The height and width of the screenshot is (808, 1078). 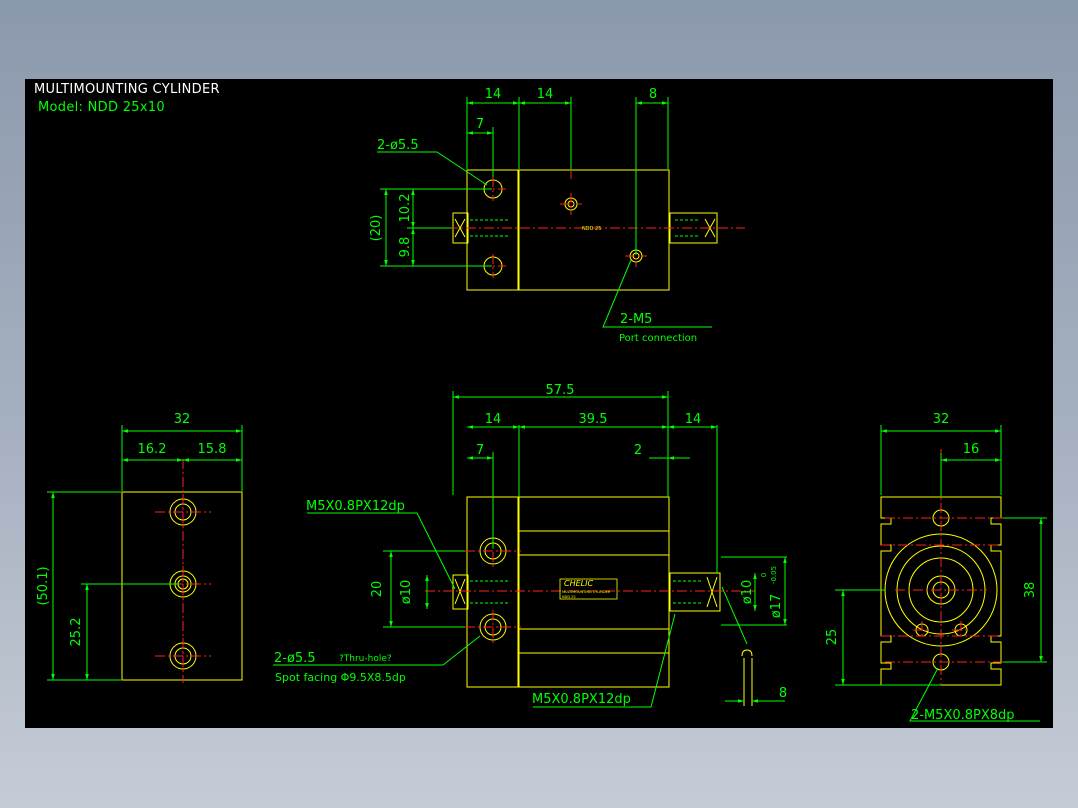 I want to click on top-view-dim-14a: 14, so click(x=493, y=94).